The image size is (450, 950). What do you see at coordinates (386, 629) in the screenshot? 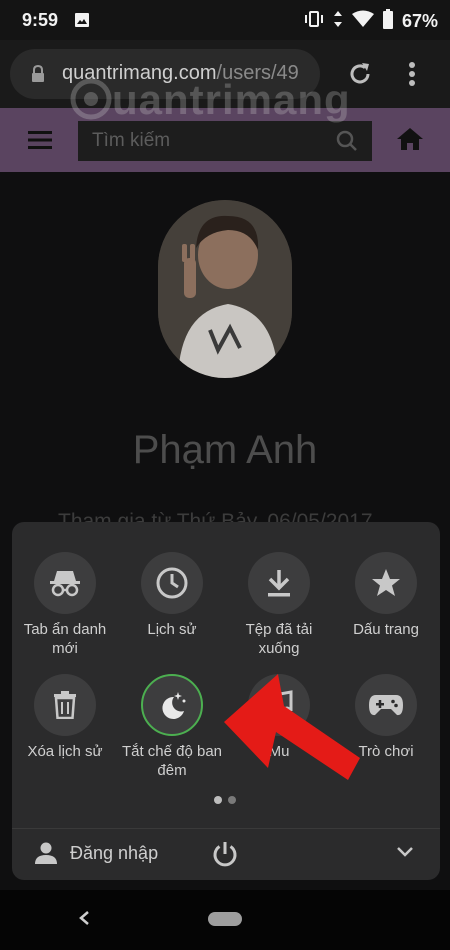
I see `menu-item-label: Dấu trang` at bounding box center [386, 629].